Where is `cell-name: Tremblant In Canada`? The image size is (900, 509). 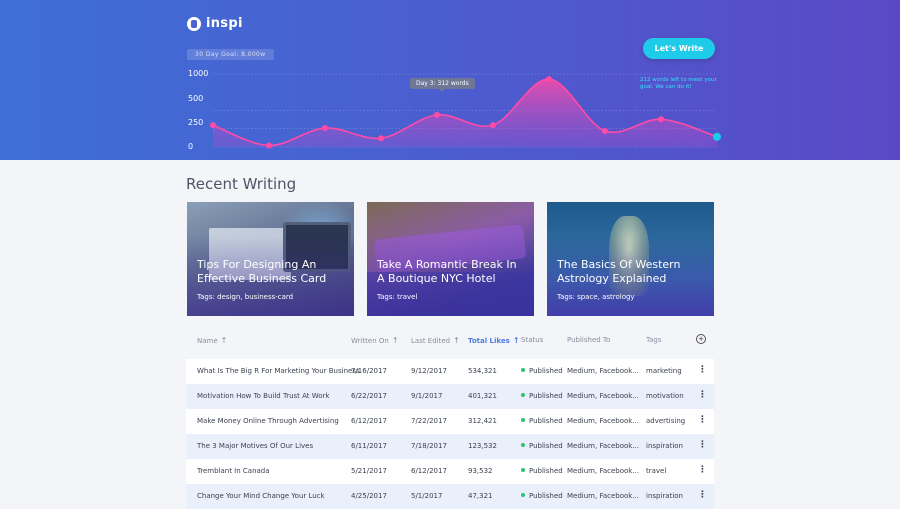
cell-name: Tremblant In Canada is located at coordinates (233, 471).